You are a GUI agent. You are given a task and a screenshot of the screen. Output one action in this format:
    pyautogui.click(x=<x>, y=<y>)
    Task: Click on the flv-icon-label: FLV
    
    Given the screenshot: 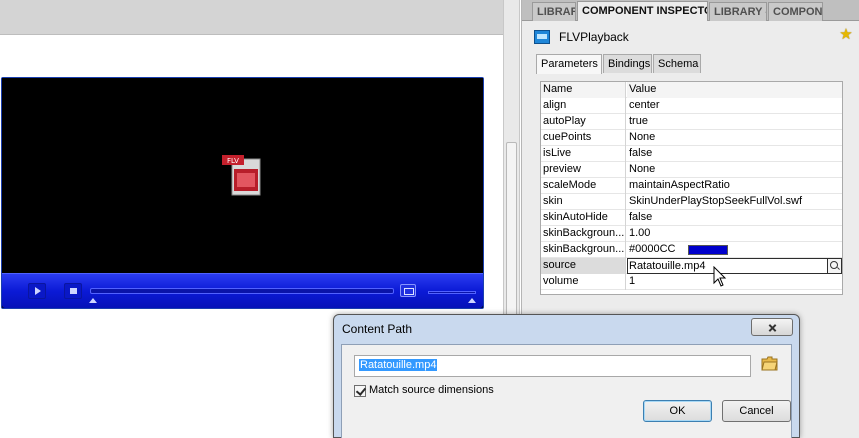 What is the action you would take?
    pyautogui.click(x=233, y=161)
    